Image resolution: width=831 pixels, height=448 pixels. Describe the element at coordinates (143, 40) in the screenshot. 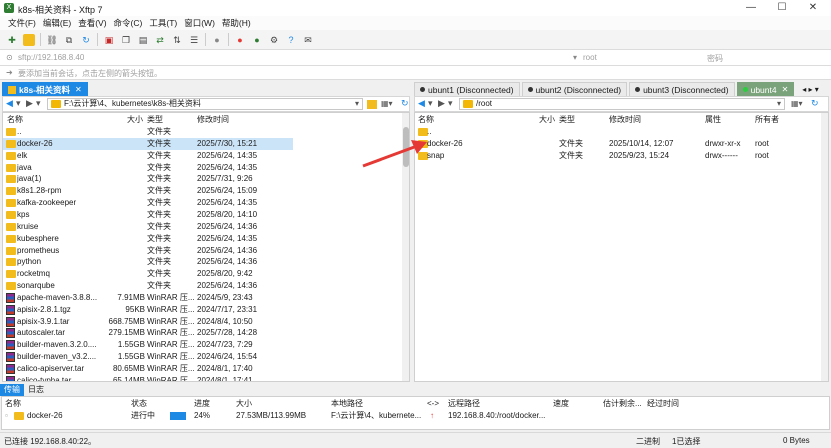

I see `paste-icon: ▤` at that location.